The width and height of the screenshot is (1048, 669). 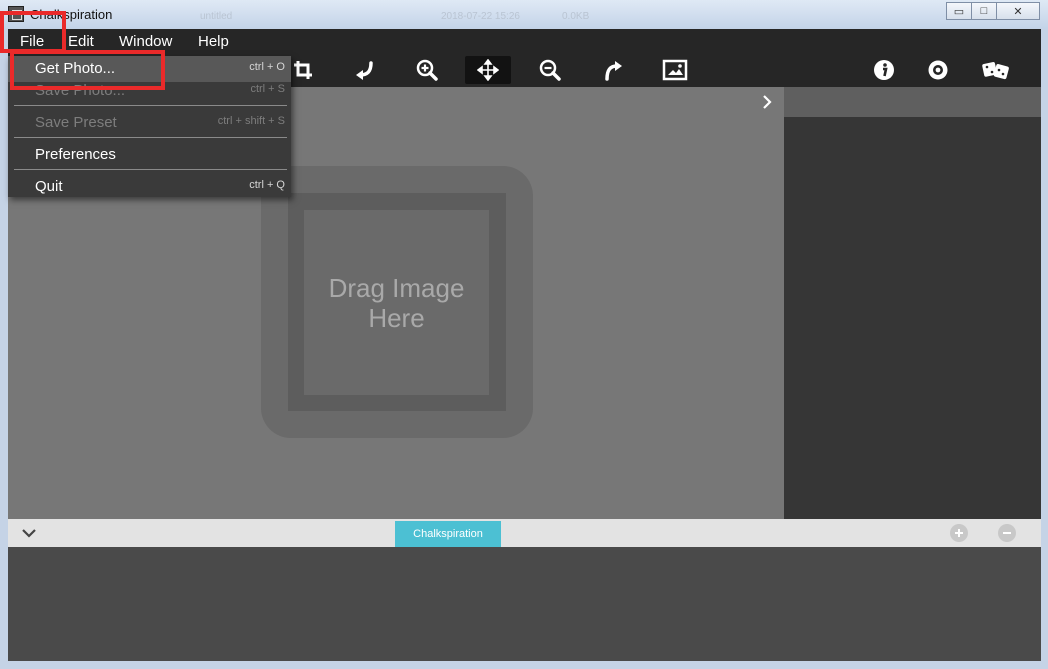 What do you see at coordinates (767, 102) in the screenshot?
I see `chevron-right-icon` at bounding box center [767, 102].